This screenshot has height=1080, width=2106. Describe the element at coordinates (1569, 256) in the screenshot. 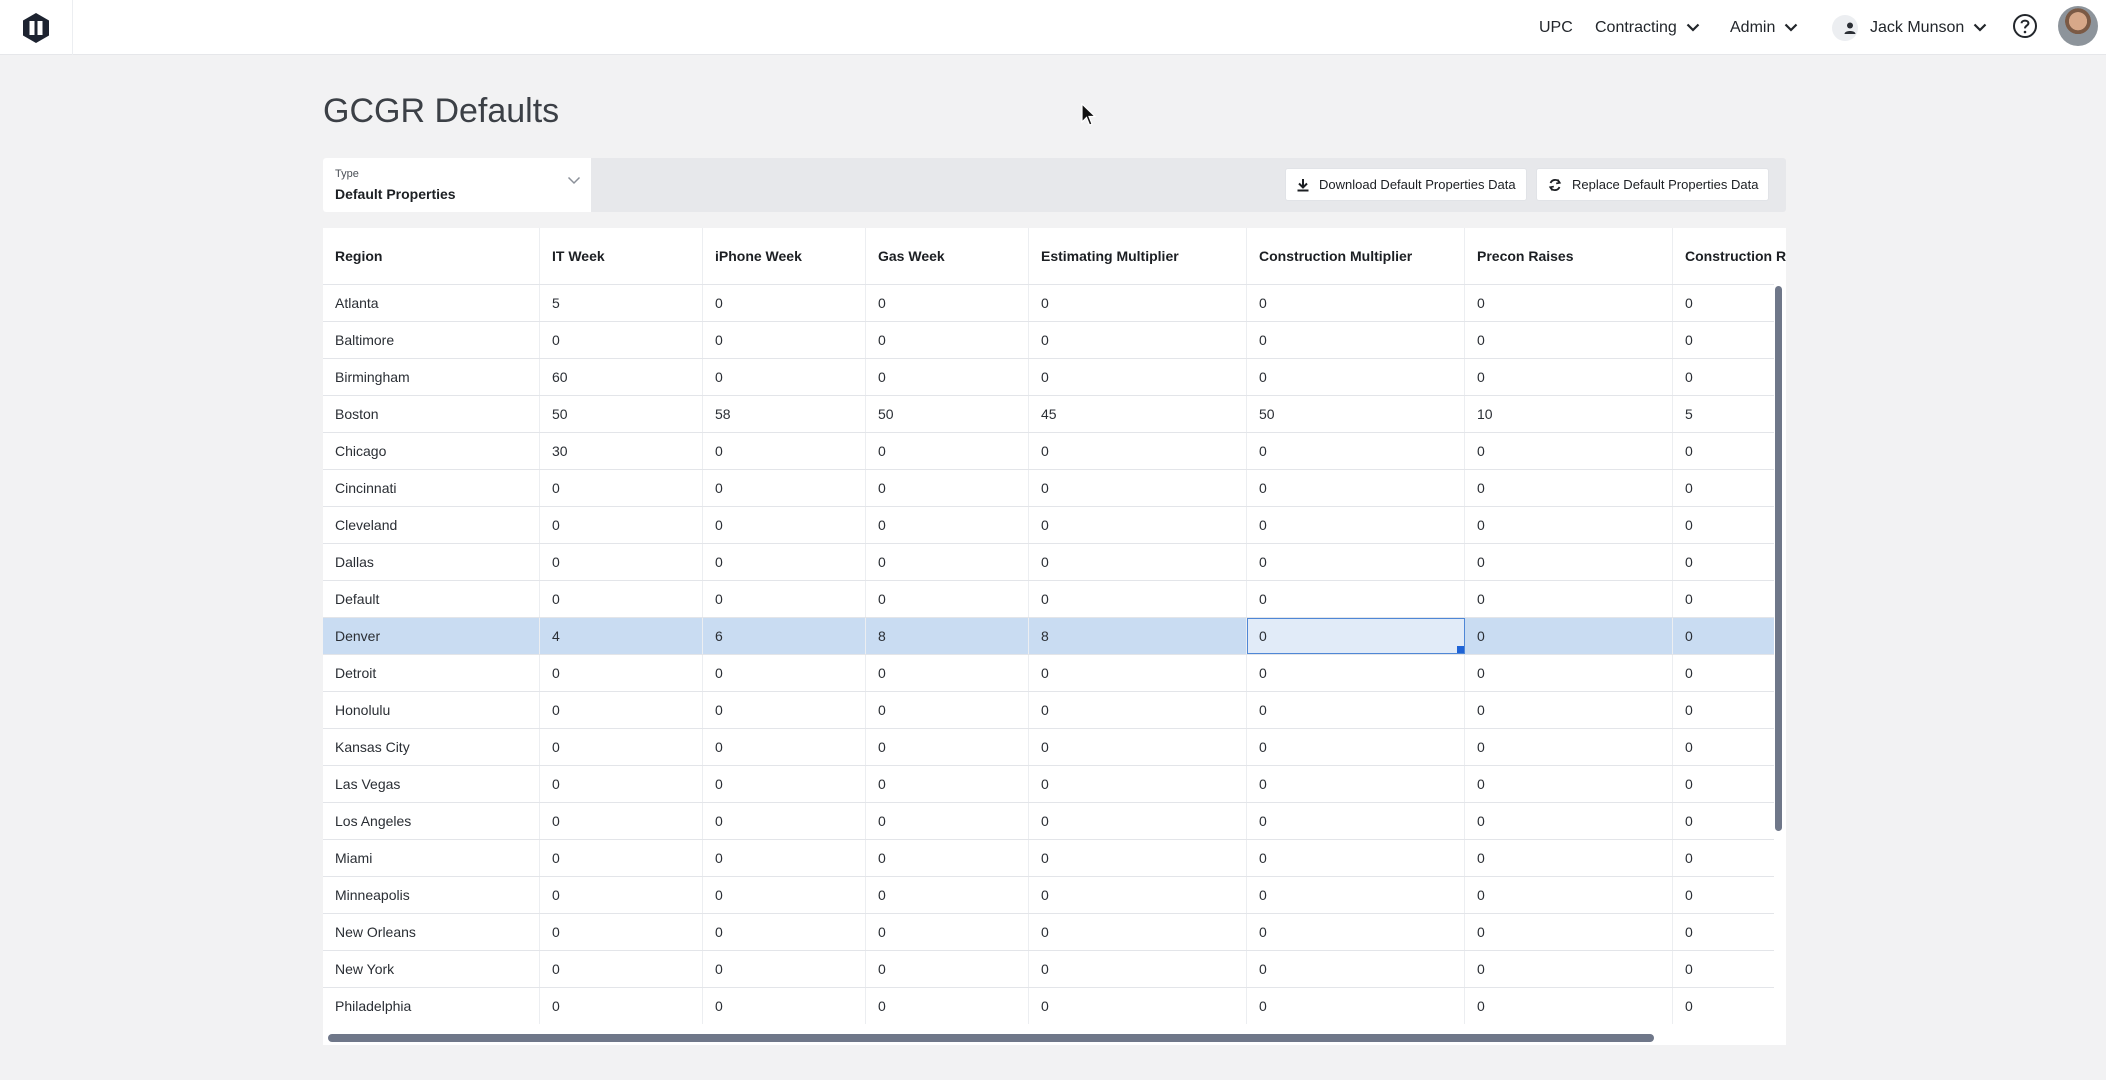

I see `column-header: Precon Raises` at that location.